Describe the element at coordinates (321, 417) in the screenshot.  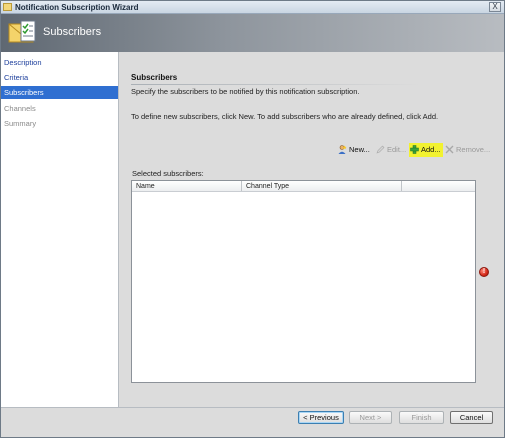
I see `previous-button: < Previous` at that location.